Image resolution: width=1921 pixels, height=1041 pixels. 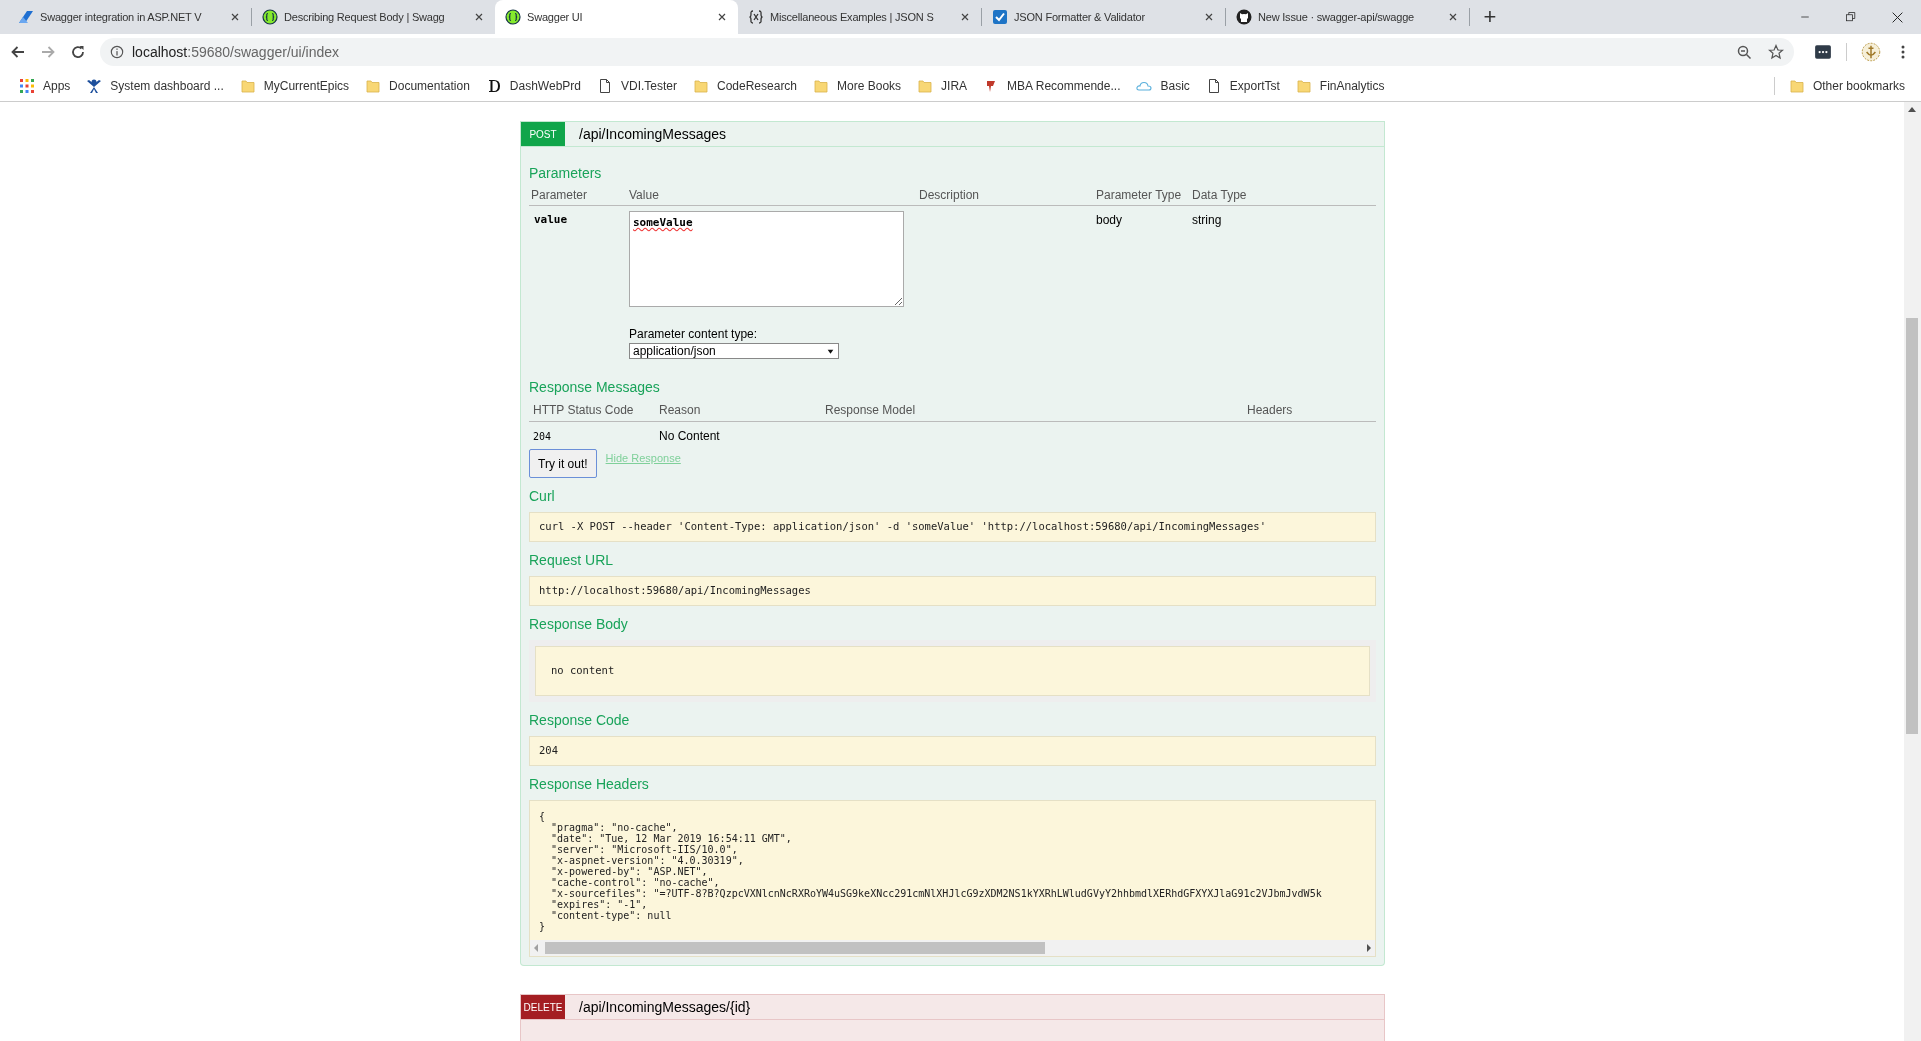 What do you see at coordinates (417, 85) in the screenshot?
I see `bookmark: Documentation` at bounding box center [417, 85].